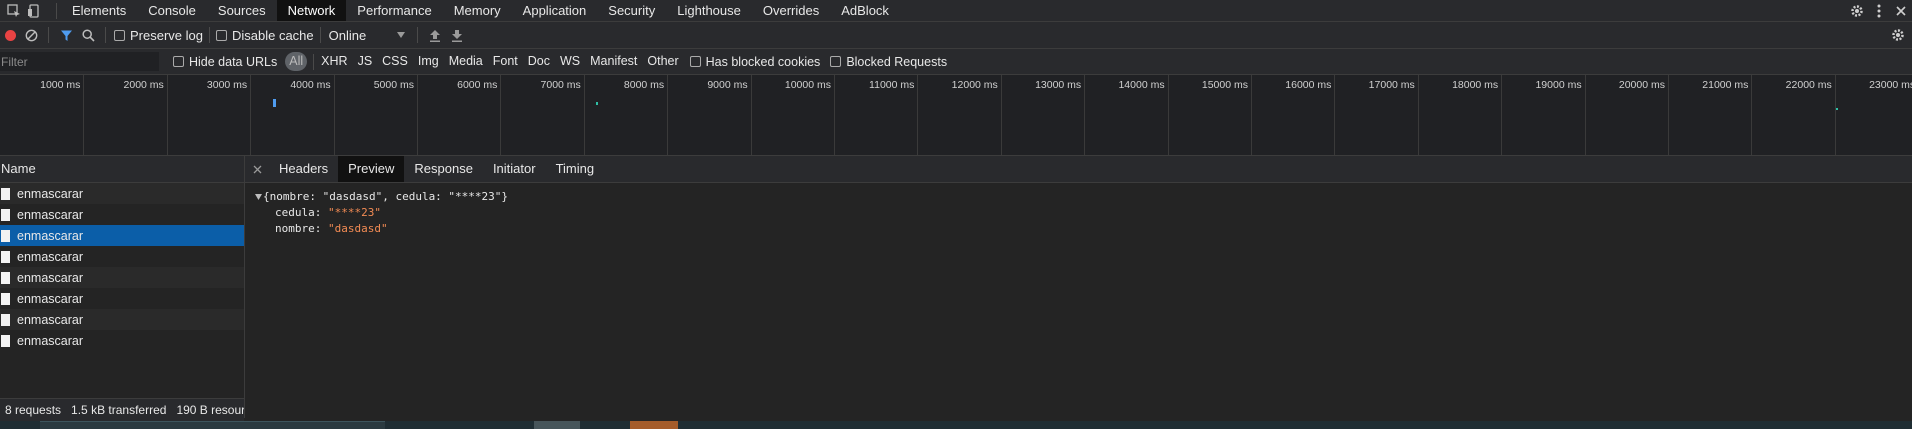 The height and width of the screenshot is (429, 1912). Describe the element at coordinates (119, 410) in the screenshot. I see `transferred-size: 1.5 kB transferred` at that location.